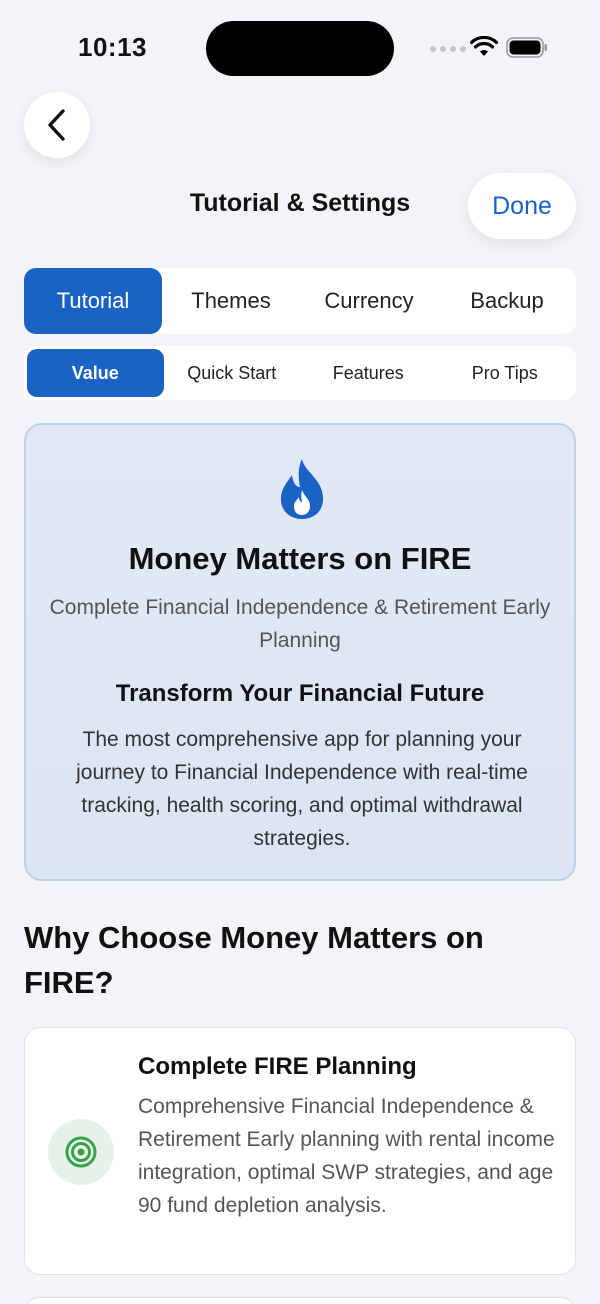 This screenshot has height=1304, width=600. I want to click on section-heading: Why Choose Money Matters on FIRE?, so click(254, 960).